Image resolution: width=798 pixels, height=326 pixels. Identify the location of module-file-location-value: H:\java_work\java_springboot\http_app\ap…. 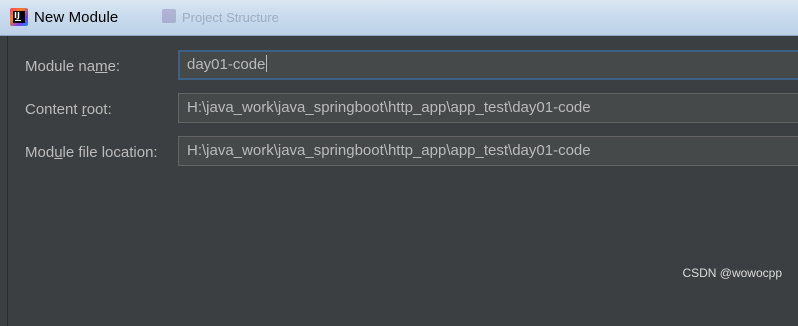
(389, 150).